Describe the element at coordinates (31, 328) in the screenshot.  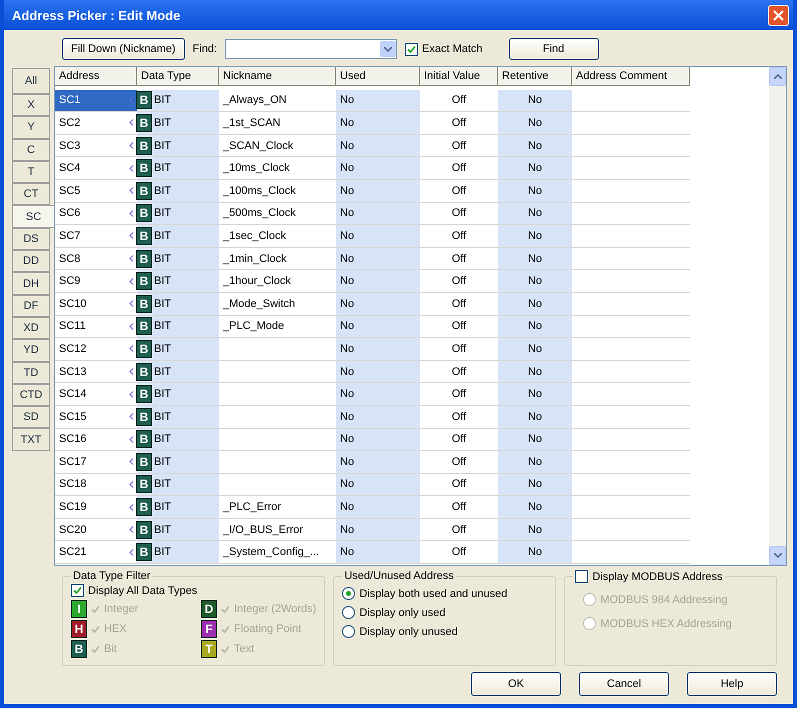
I see `address-type-tab: XD` at that location.